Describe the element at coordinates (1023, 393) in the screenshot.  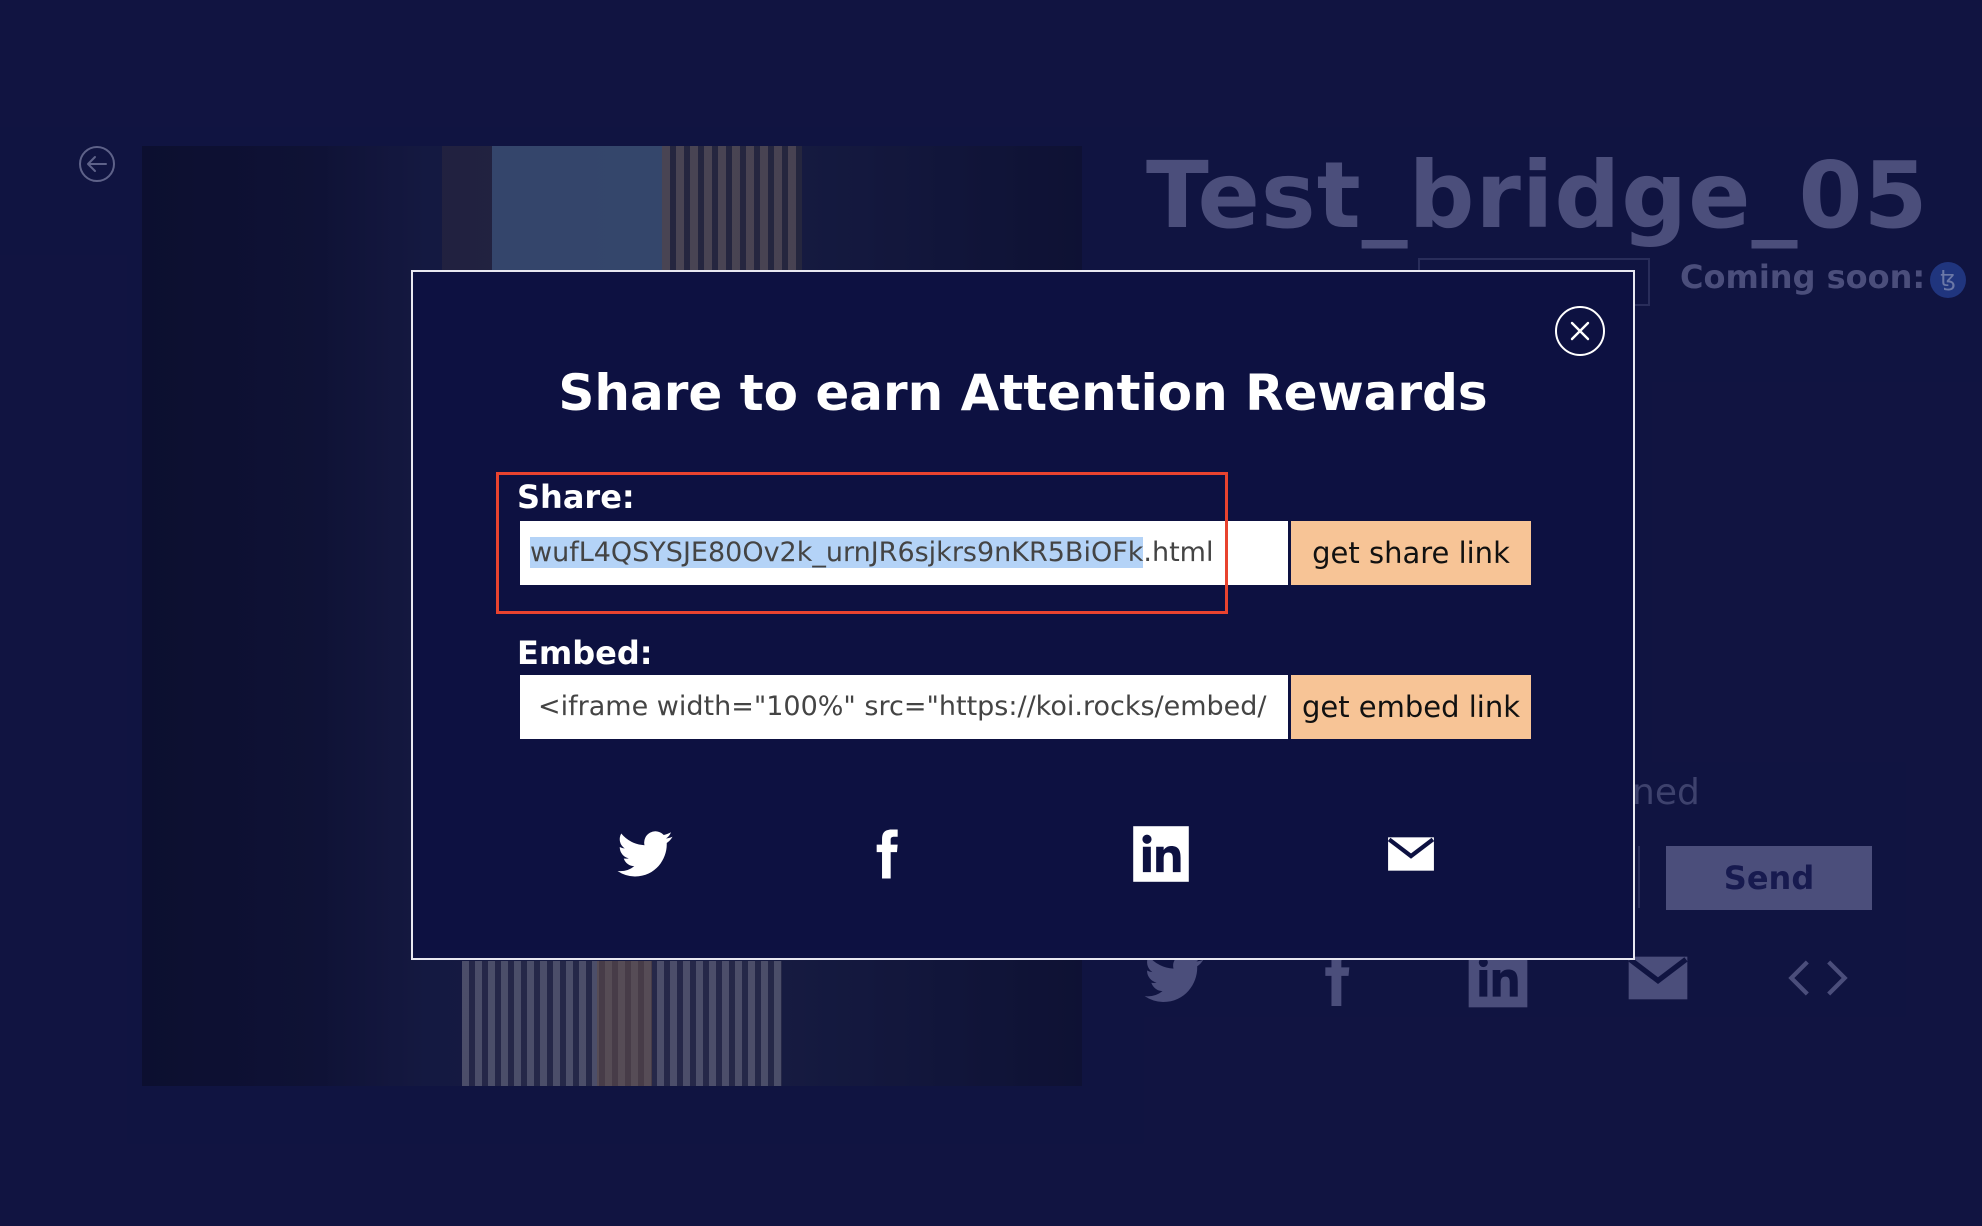
I see `modal-title: Share to earn Attention Rewards` at that location.